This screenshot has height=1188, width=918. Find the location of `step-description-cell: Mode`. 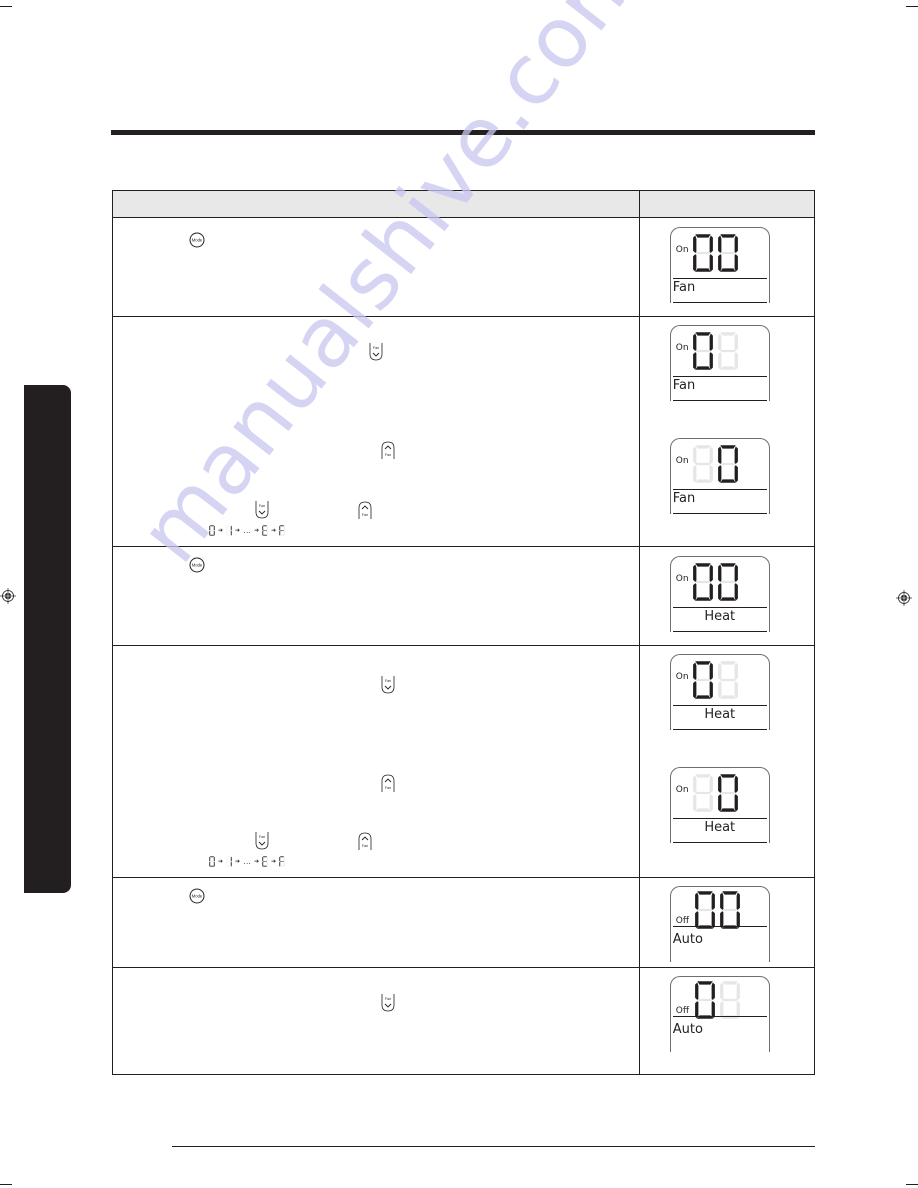

step-description-cell: Mode is located at coordinates (376, 267).